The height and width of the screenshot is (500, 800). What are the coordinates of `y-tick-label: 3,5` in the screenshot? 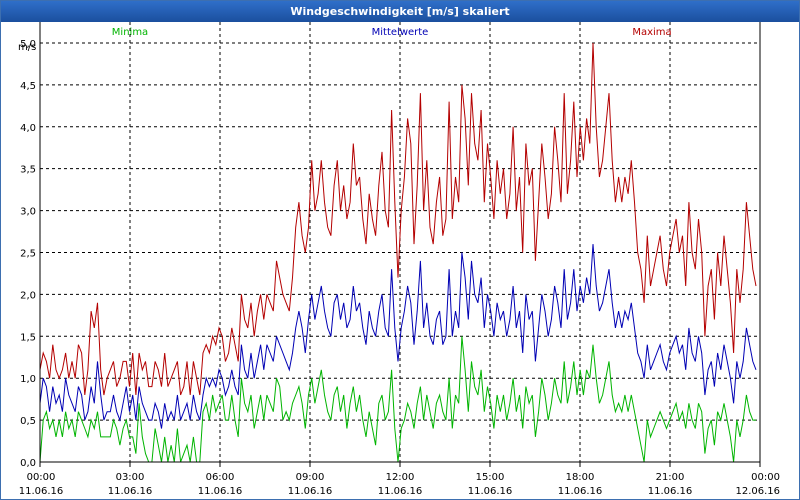 It's located at (28, 170).